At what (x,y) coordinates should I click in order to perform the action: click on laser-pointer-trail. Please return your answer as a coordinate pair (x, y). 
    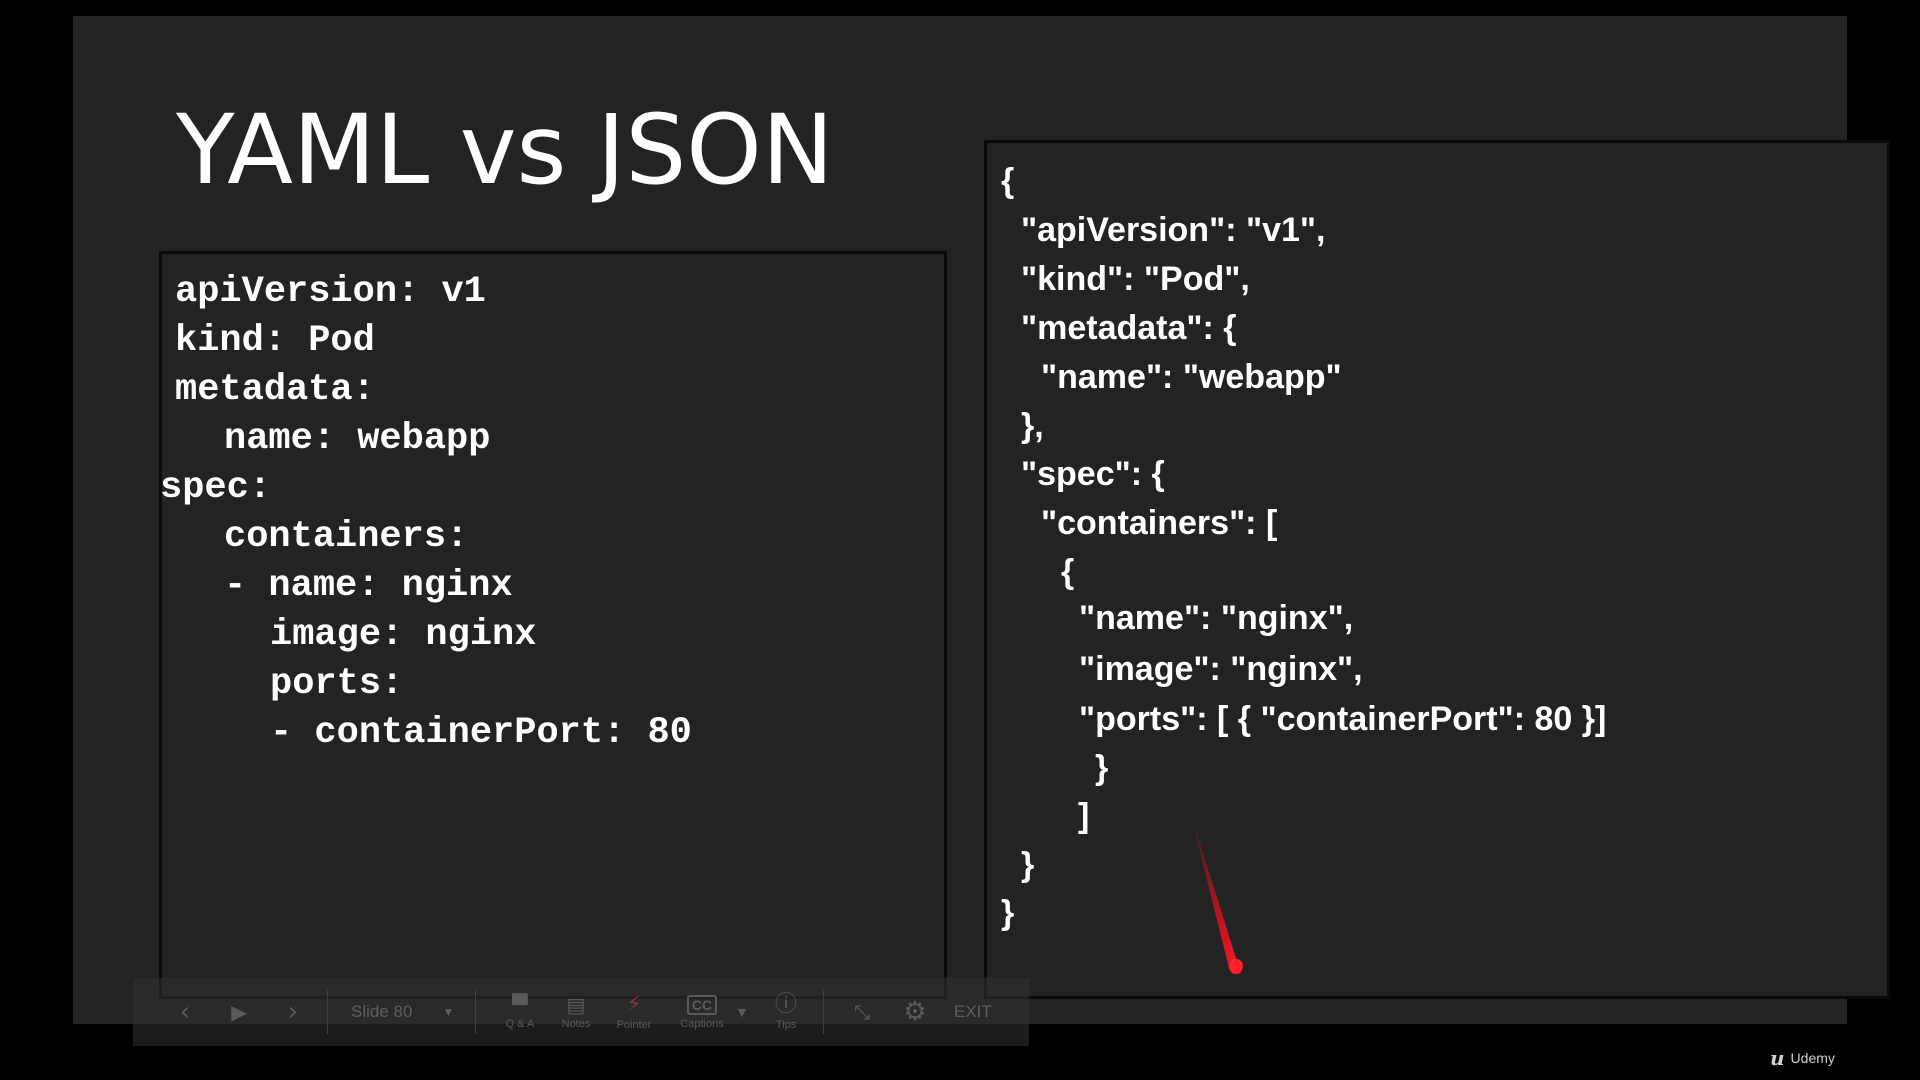
    Looking at the image, I should click on (1216, 893).